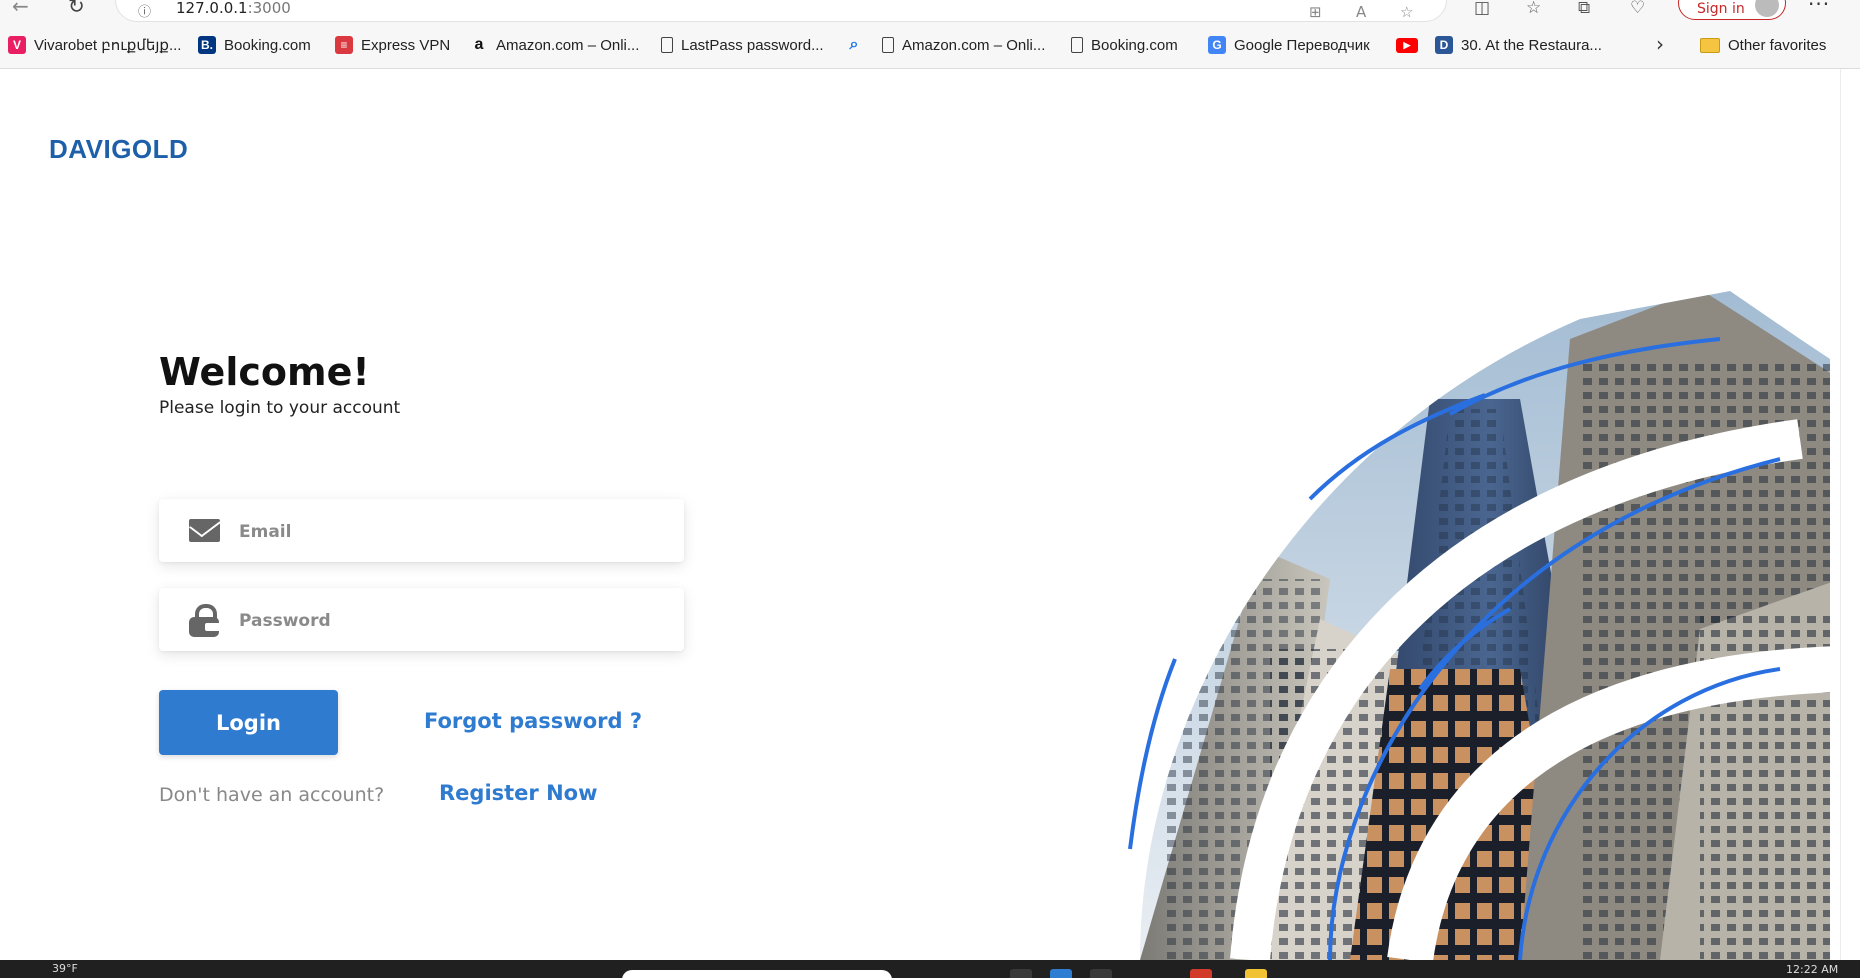  Describe the element at coordinates (65, 968) in the screenshot. I see `weather-text: 39°F` at that location.